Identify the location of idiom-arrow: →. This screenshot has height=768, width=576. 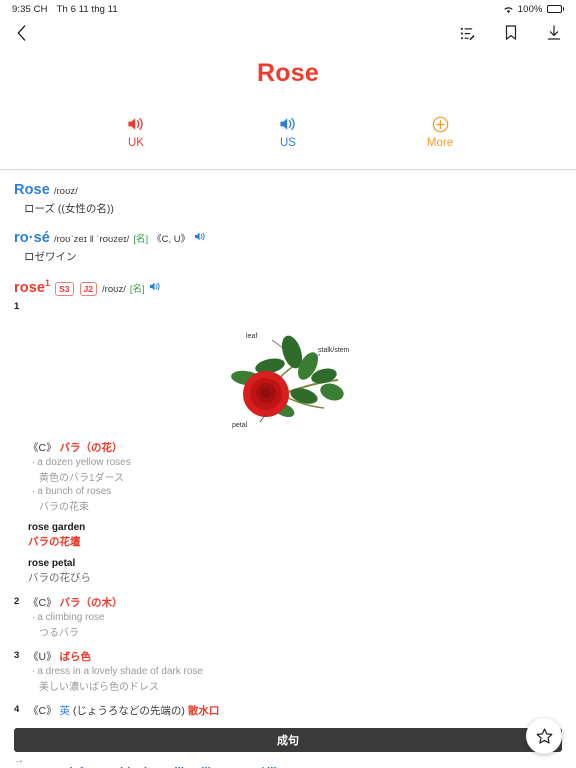
(19, 761).